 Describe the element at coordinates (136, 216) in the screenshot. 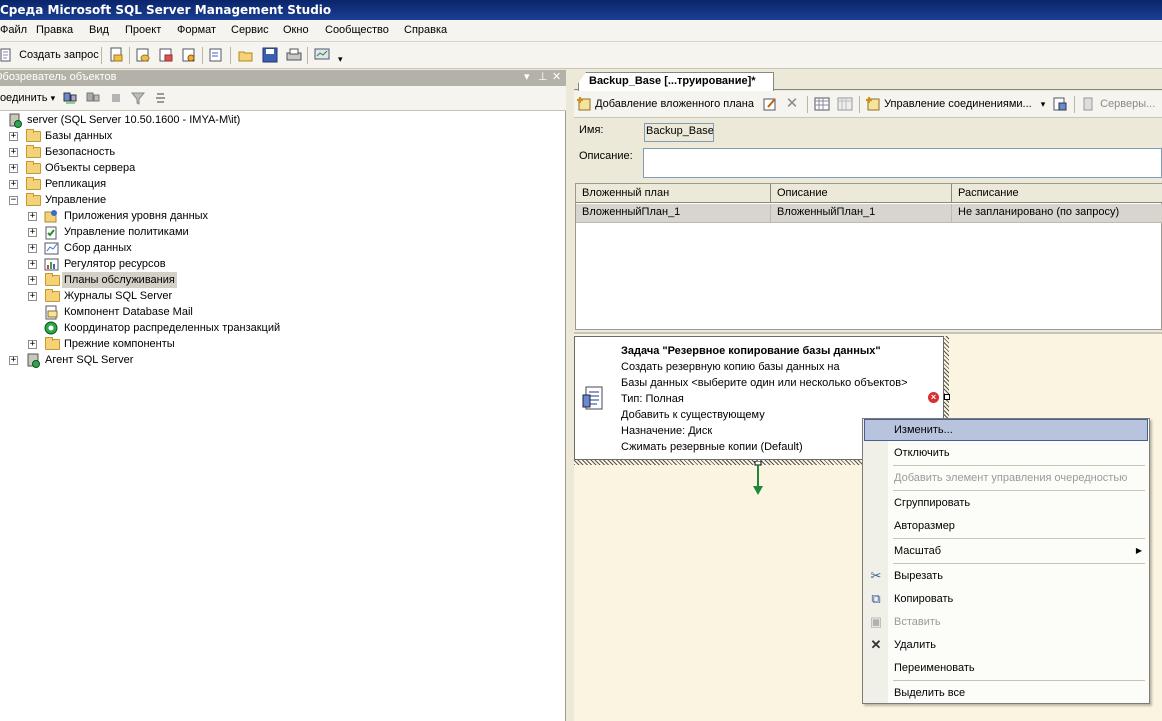

I see `tree-label: Приложения уровня данных` at that location.